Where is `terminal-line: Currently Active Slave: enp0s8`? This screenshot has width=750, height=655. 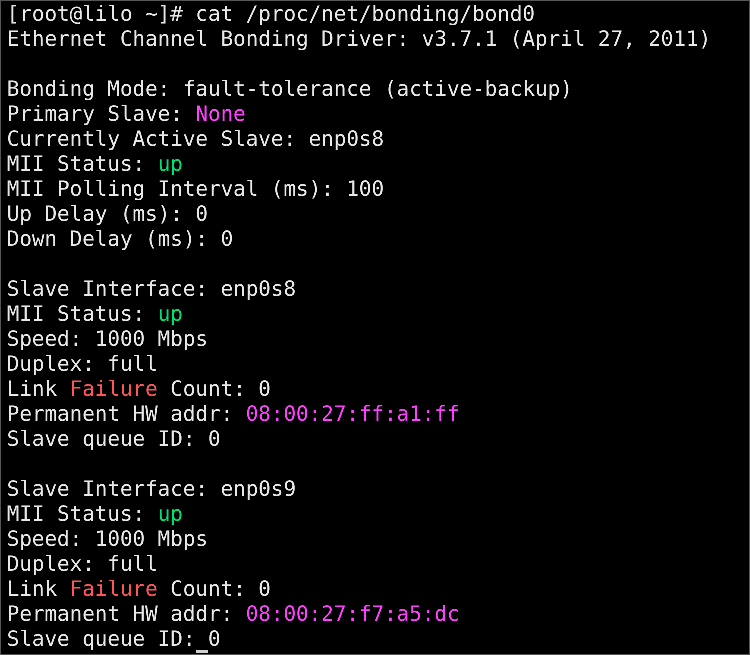 terminal-line: Currently Active Slave: enp0s8 is located at coordinates (195, 139).